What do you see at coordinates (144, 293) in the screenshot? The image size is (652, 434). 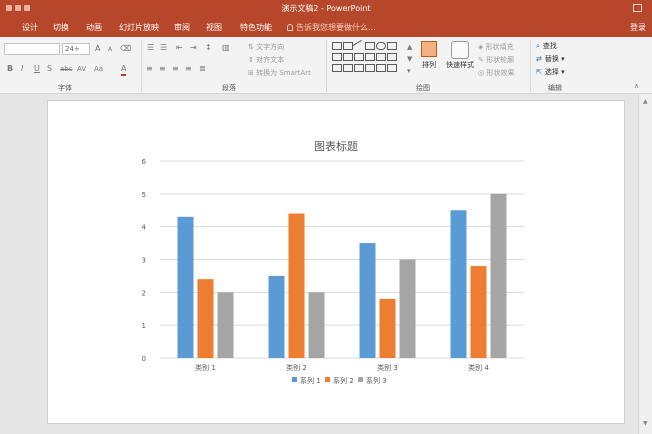 I see `y-tick-label: 2` at bounding box center [144, 293].